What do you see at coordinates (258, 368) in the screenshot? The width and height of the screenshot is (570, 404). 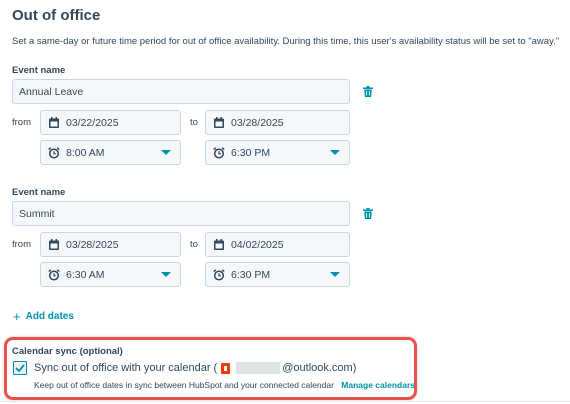 I see `redacted-email` at bounding box center [258, 368].